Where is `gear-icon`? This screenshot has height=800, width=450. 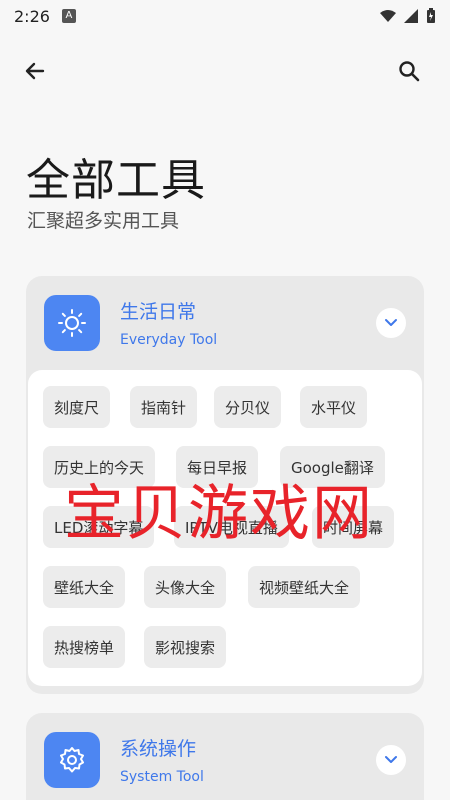 gear-icon is located at coordinates (72, 760).